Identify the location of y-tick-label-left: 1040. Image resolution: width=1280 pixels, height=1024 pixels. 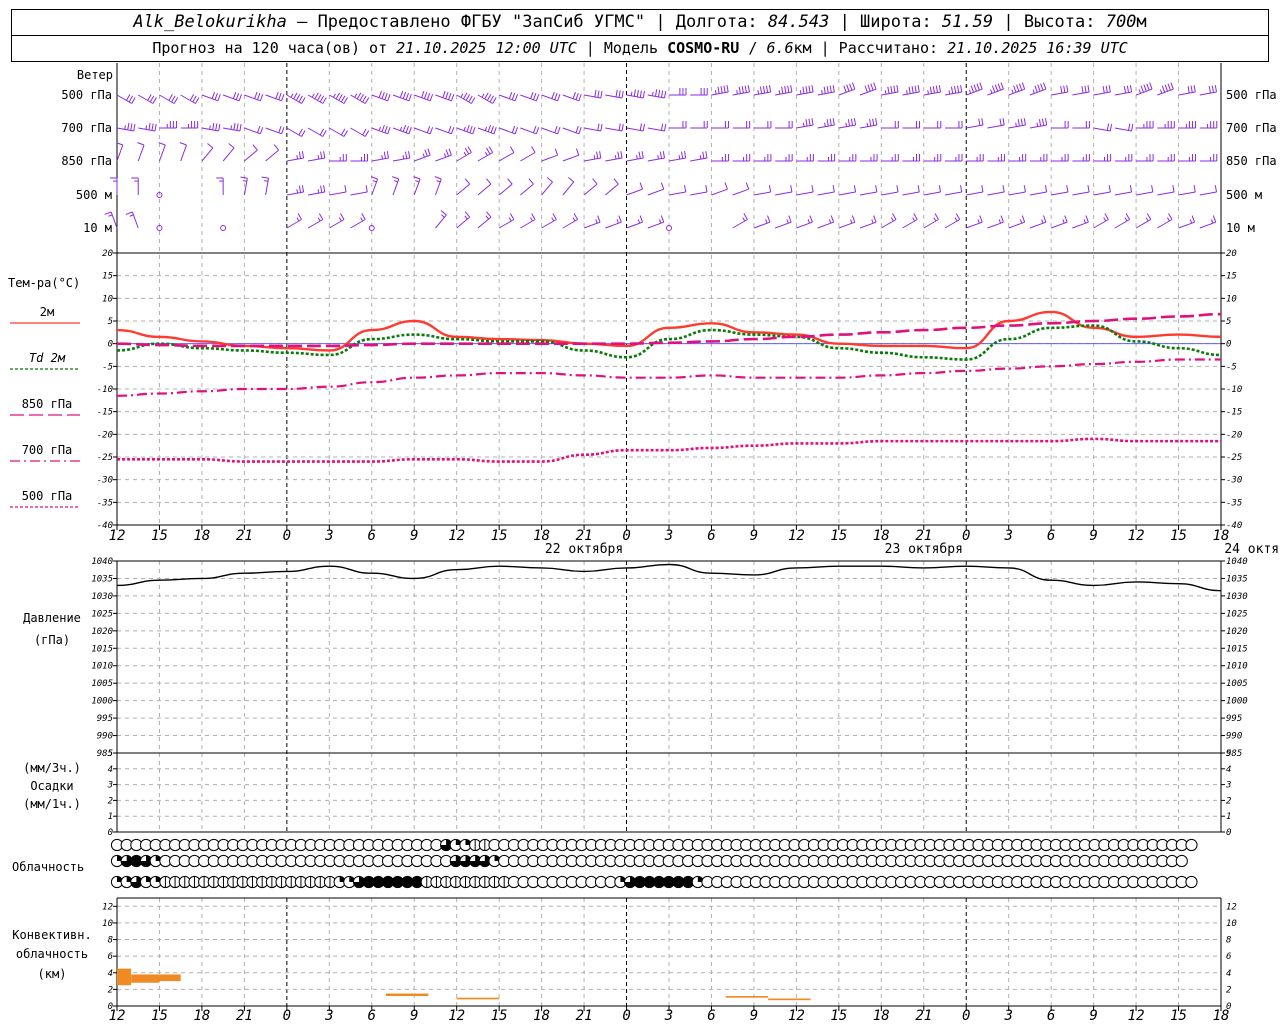
(102, 562).